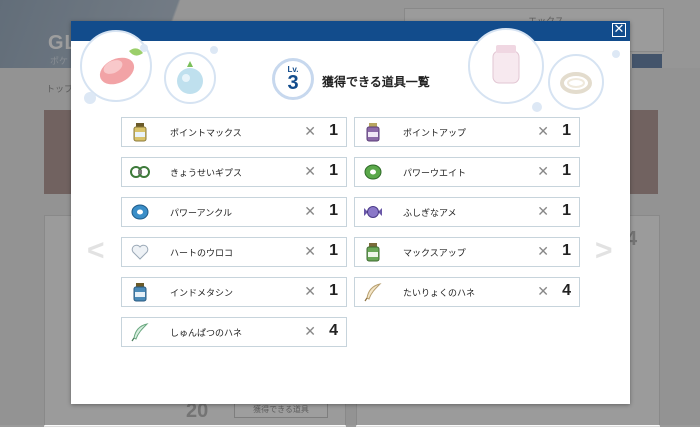  Describe the element at coordinates (373, 172) in the screenshot. I see `power-weight-icon` at that location.